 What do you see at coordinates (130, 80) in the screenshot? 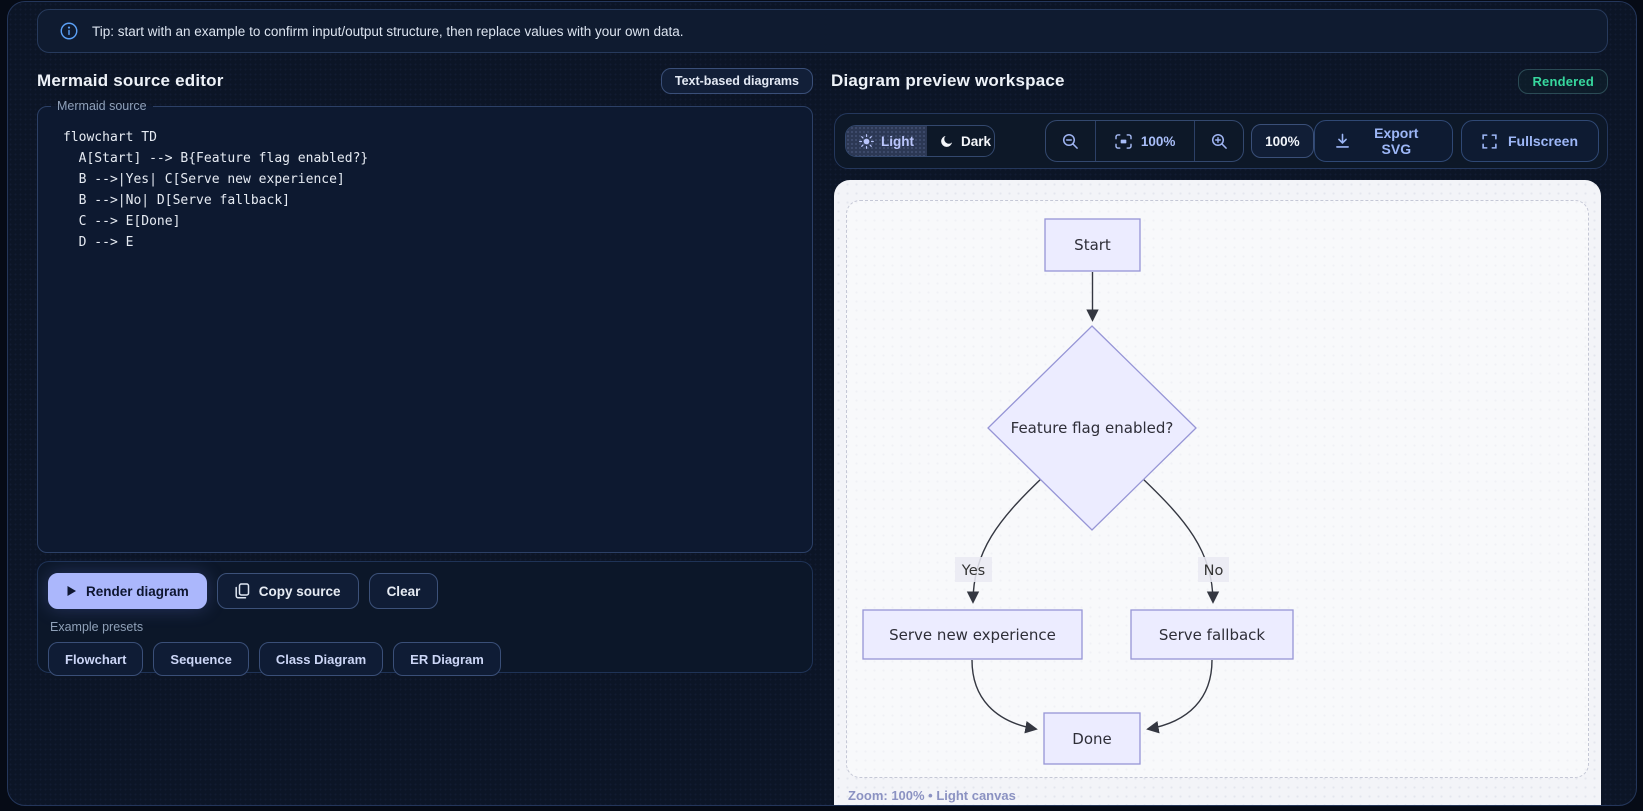
I see `editor-panel-title: Mermaid source editor` at bounding box center [130, 80].